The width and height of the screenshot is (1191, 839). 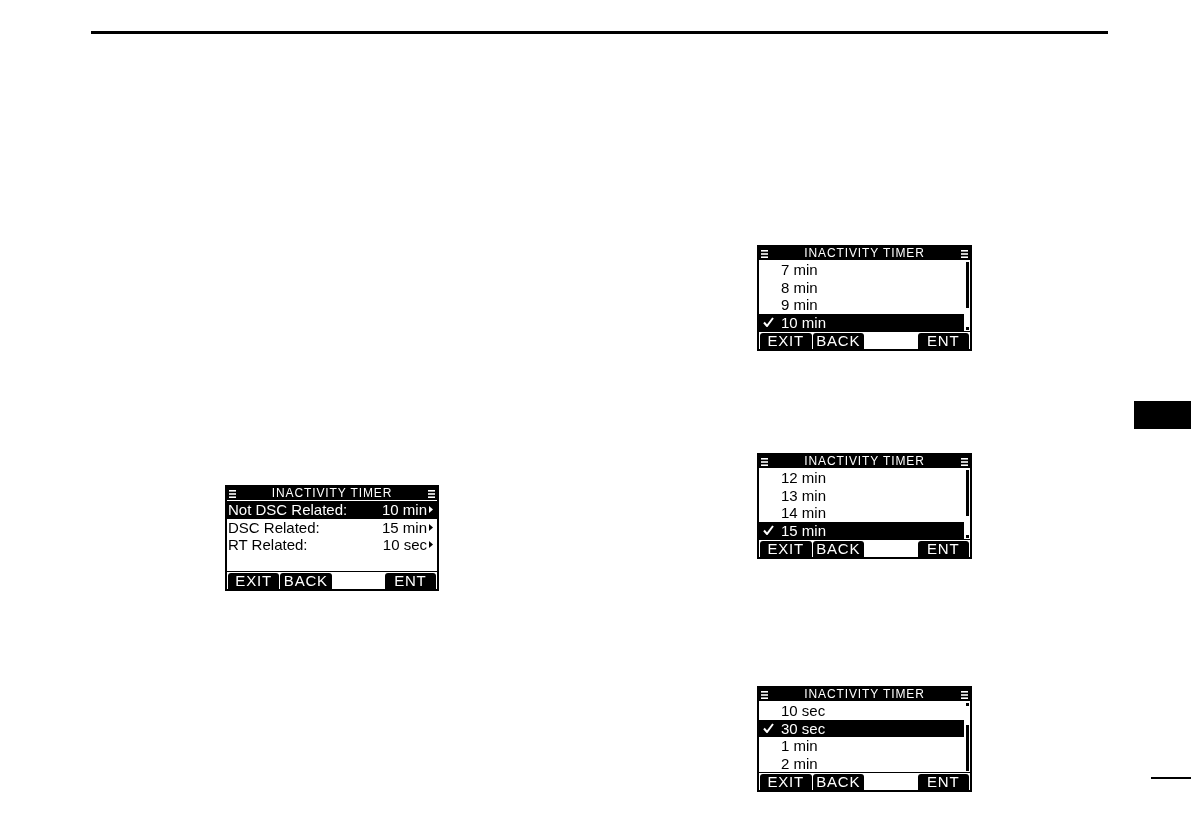 What do you see at coordinates (404, 510) in the screenshot?
I see `setting-value: 10 min` at bounding box center [404, 510].